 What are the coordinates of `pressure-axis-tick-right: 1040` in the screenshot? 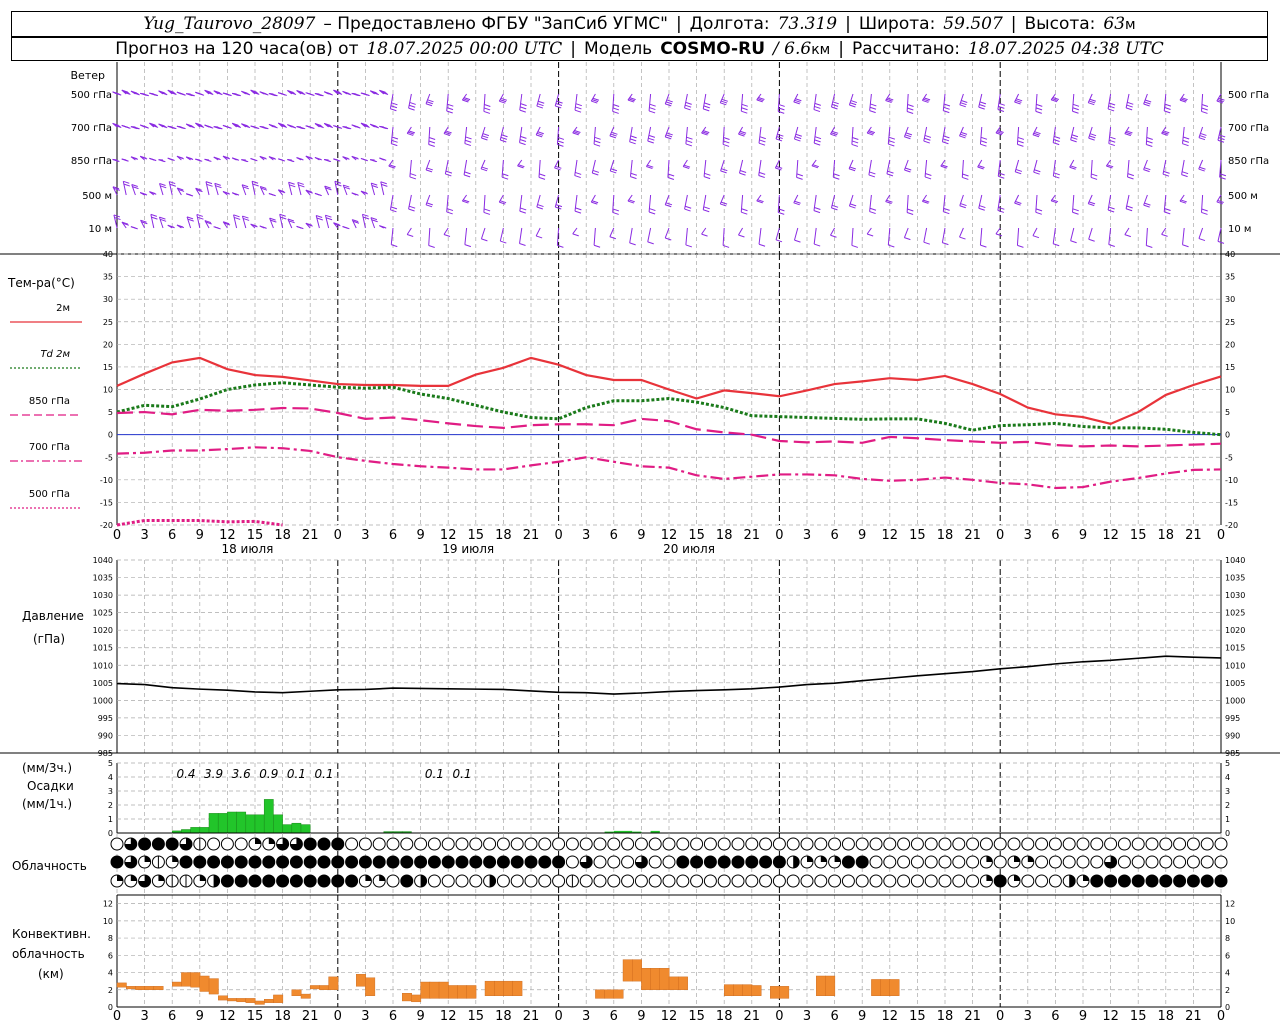 It's located at (1235, 560).